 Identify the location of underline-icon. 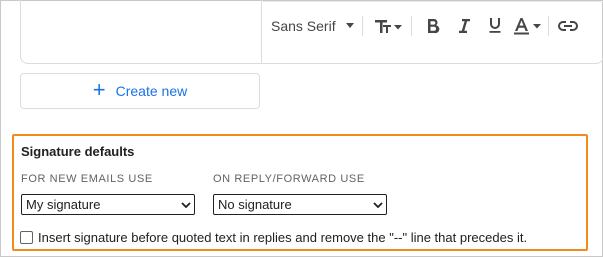
(495, 25).